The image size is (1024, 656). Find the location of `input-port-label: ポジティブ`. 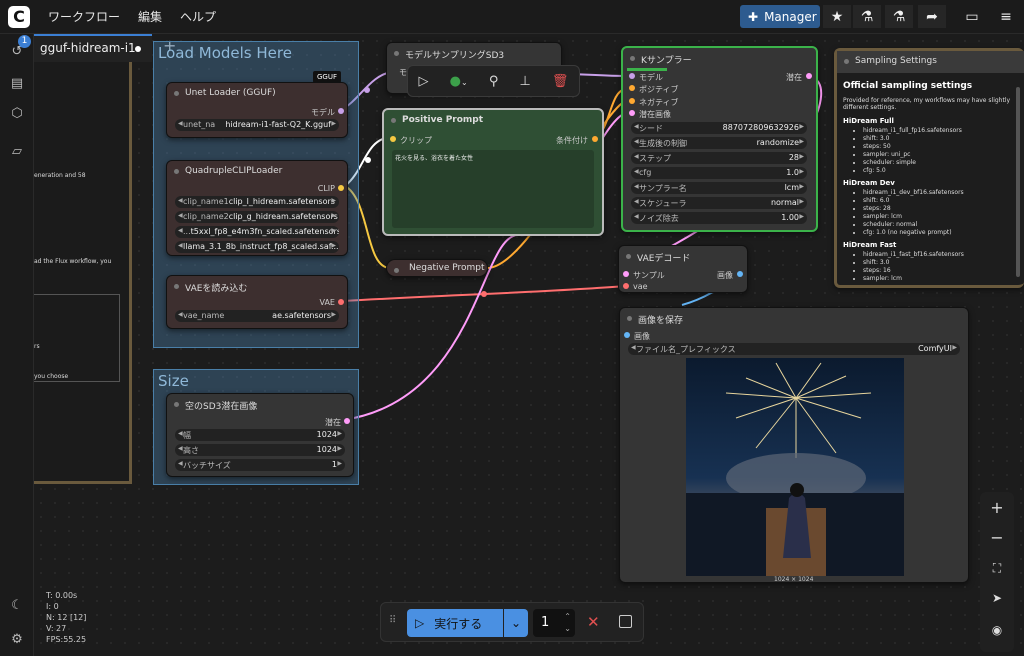

input-port-label: ポジティブ is located at coordinates (659, 89).